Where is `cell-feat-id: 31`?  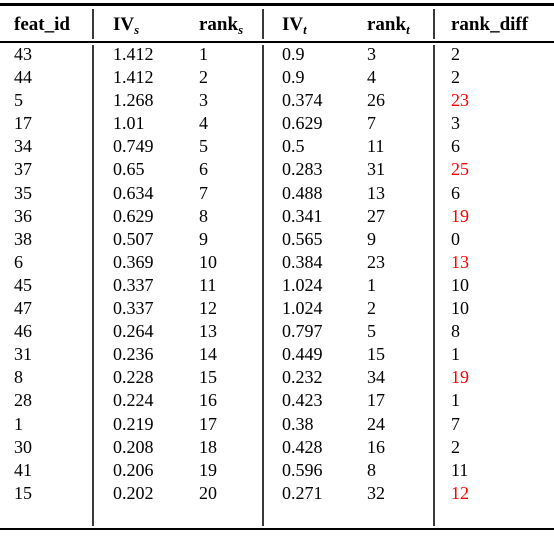
cell-feat-id: 31 is located at coordinates (46, 354).